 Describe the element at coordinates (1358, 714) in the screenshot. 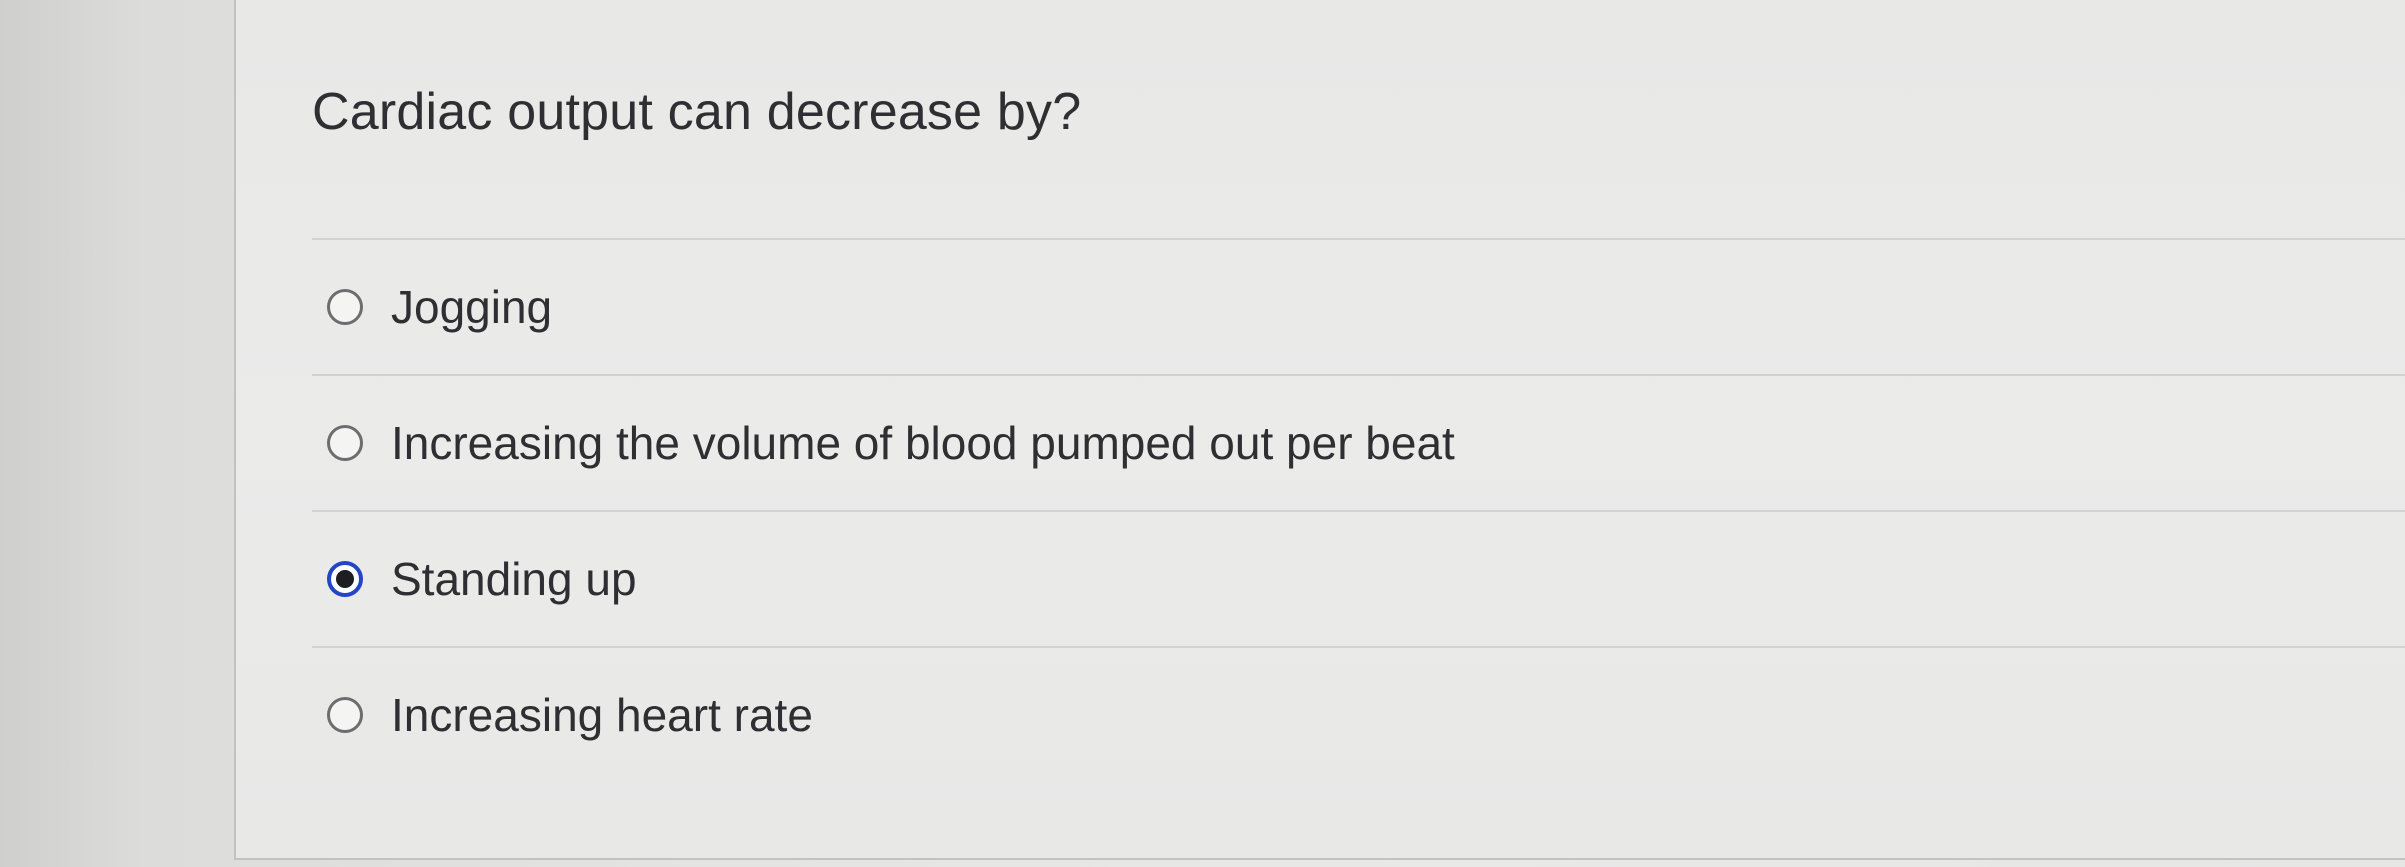

I see `answer-option-increasing-heart-rate: Increasing heart rate` at that location.